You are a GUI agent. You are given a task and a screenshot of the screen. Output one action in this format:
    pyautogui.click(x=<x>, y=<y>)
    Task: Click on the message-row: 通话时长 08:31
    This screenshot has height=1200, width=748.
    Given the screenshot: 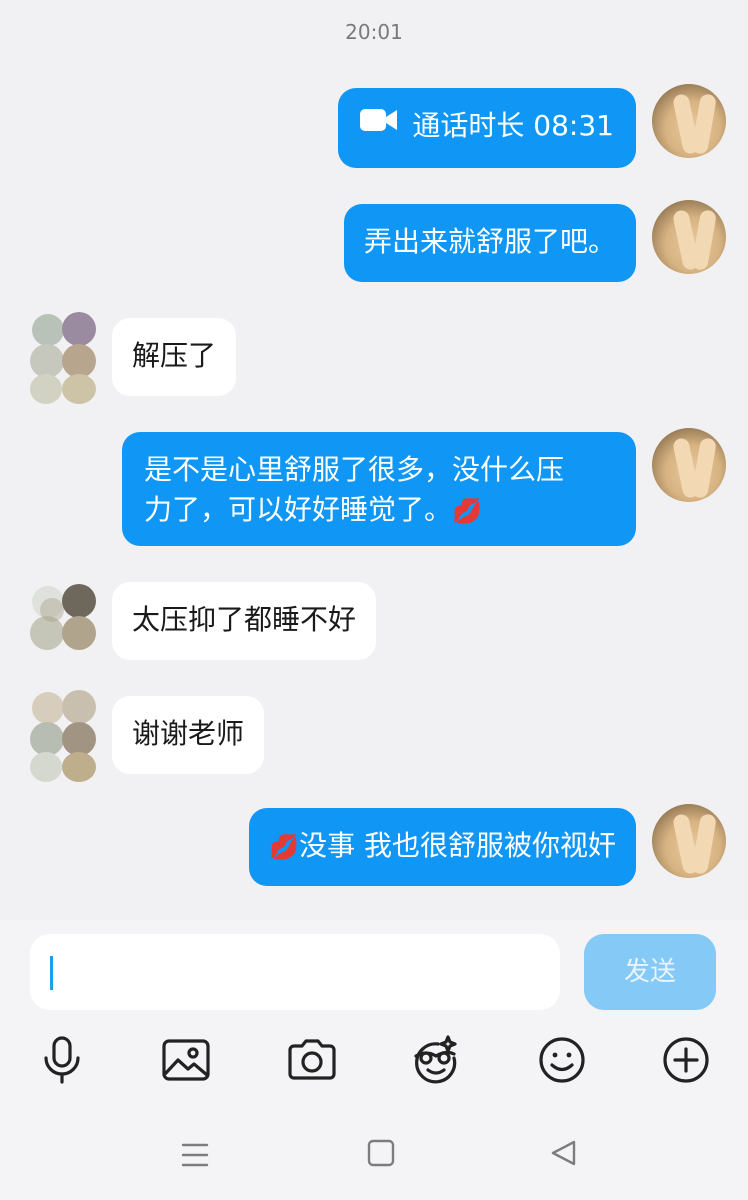 What is the action you would take?
    pyautogui.click(x=374, y=126)
    